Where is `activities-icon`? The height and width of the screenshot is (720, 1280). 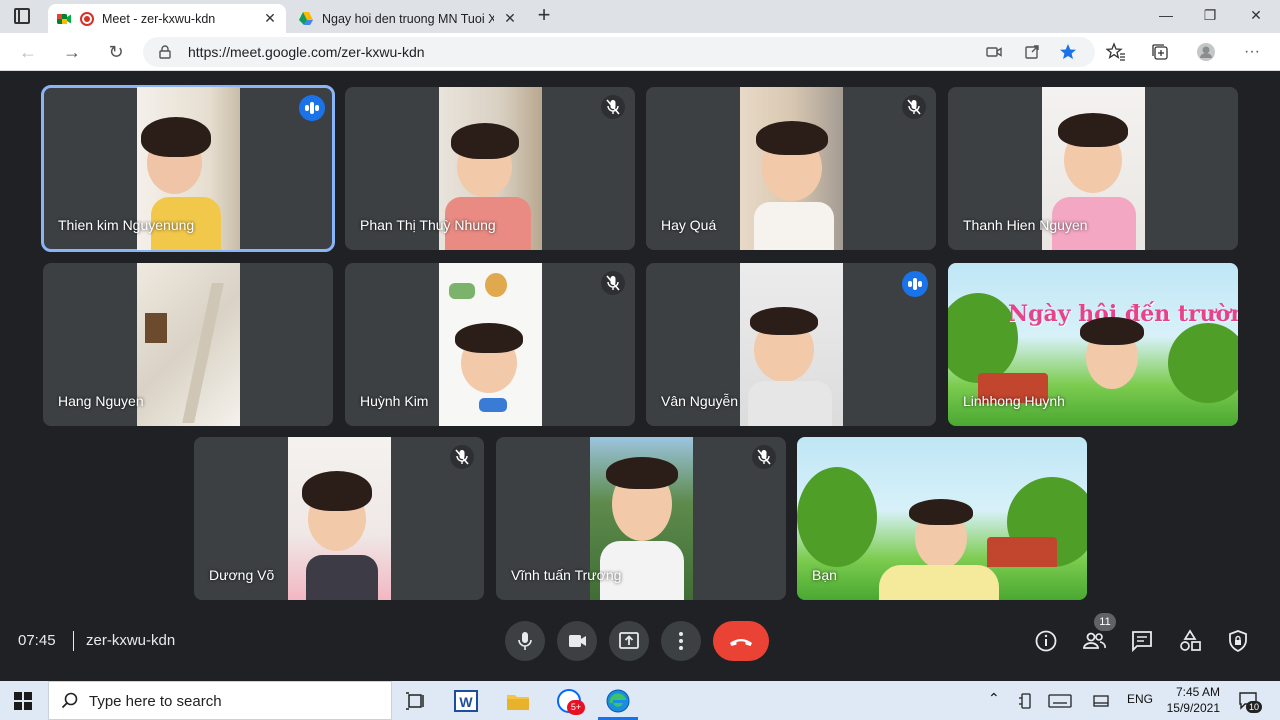
activities-icon is located at coordinates (1190, 641).